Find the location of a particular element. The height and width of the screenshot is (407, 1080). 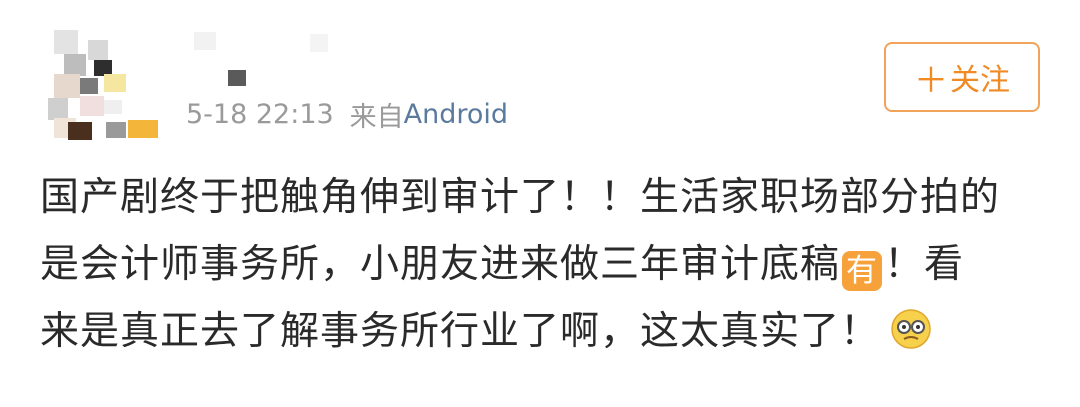

follow-button: ＋ 关注 is located at coordinates (962, 77).